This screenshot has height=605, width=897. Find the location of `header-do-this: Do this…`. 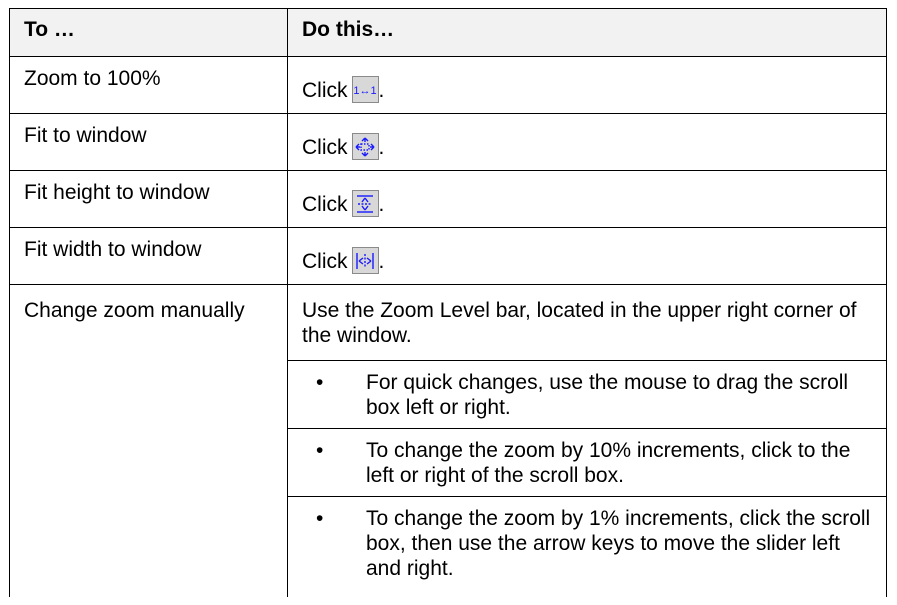

header-do-this: Do this… is located at coordinates (348, 29).